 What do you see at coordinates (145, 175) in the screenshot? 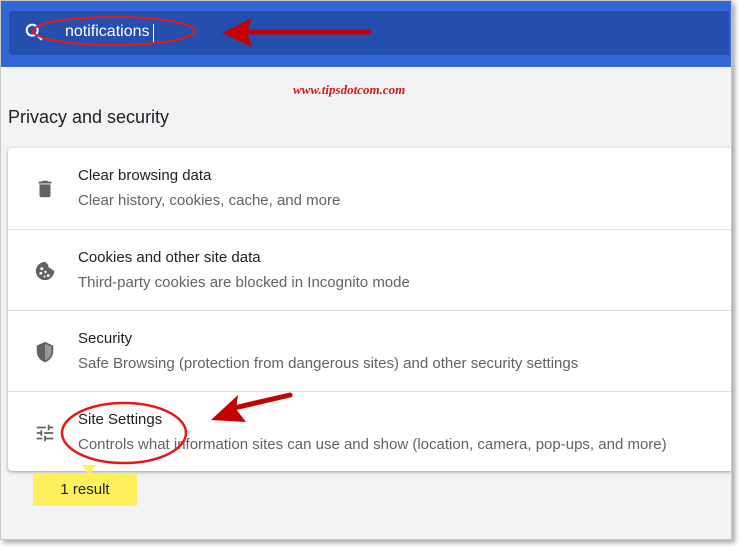
I see `row-title: Clear browsing data` at bounding box center [145, 175].